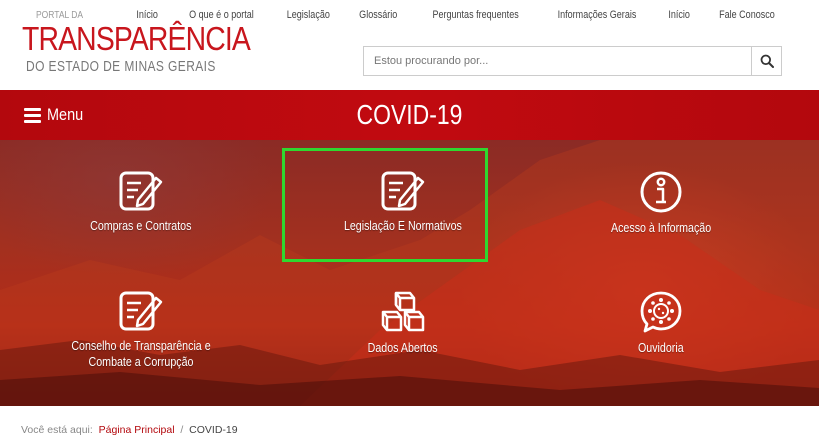 This screenshot has width=819, height=440. I want to click on breadcrumb-current: COVID-19, so click(213, 430).